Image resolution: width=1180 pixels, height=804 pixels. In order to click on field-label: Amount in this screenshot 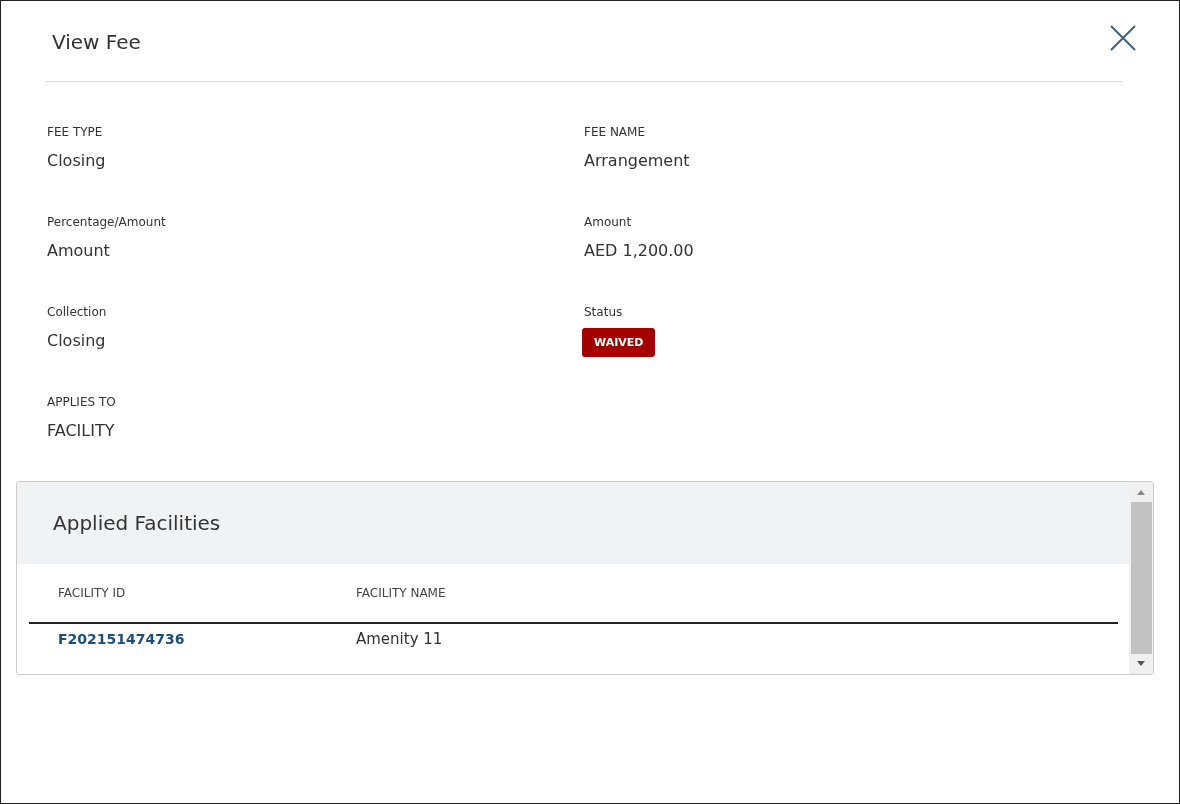, I will do `click(608, 222)`.